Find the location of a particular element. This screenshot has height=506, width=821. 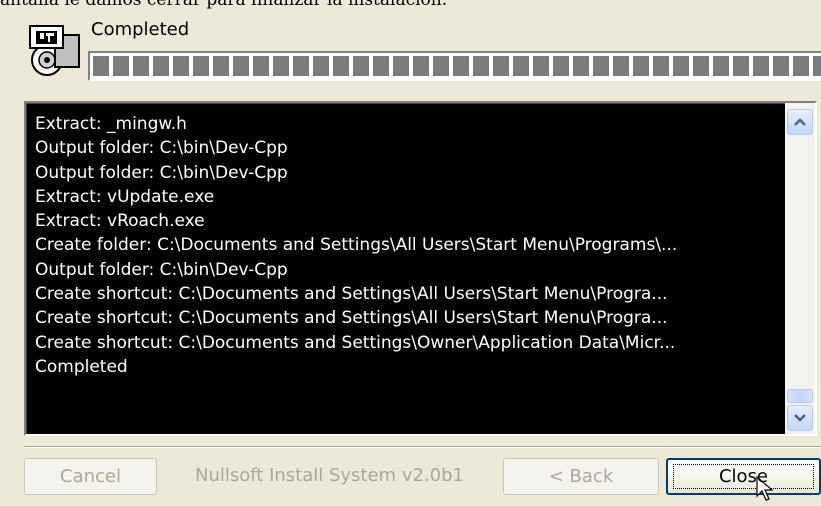

arrow-up-icon is located at coordinates (800, 122).